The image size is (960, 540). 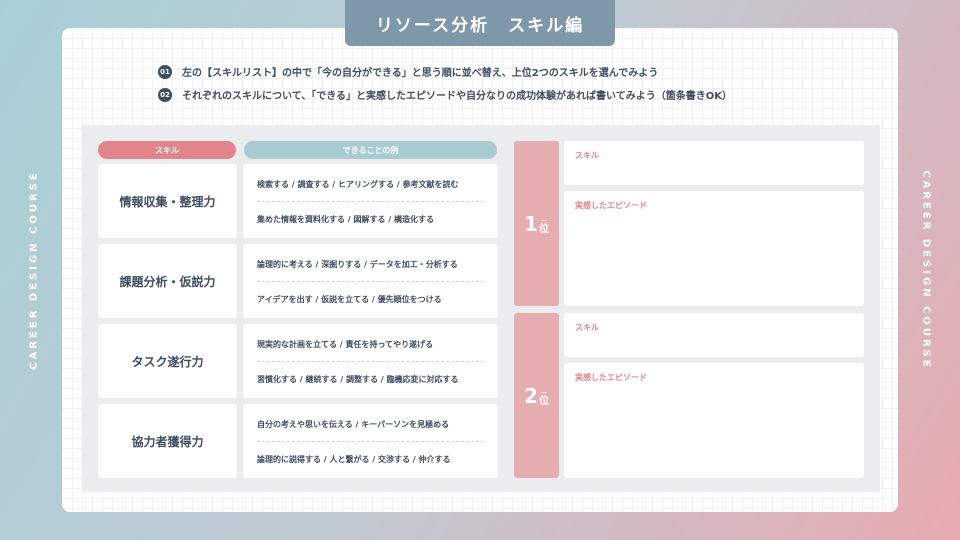 I want to click on example-line: 自分の考えや思いを伝える / キーパーソンを見極める, so click(x=353, y=424).